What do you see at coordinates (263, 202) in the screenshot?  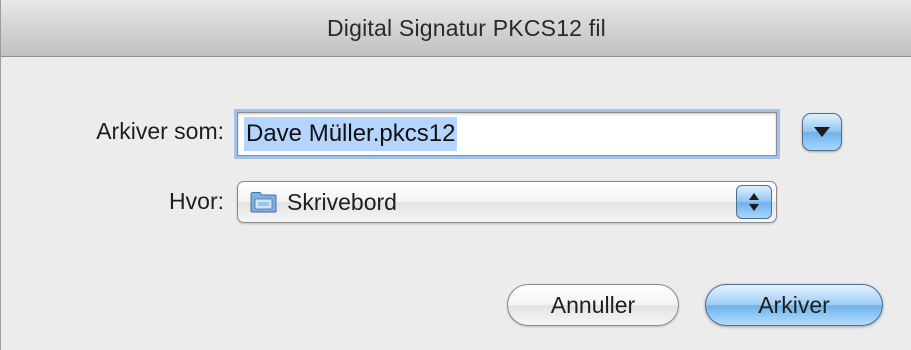 I see `folder-icon` at bounding box center [263, 202].